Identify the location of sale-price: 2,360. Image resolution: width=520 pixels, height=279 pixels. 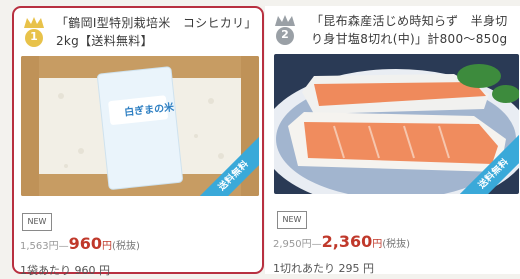
(347, 241).